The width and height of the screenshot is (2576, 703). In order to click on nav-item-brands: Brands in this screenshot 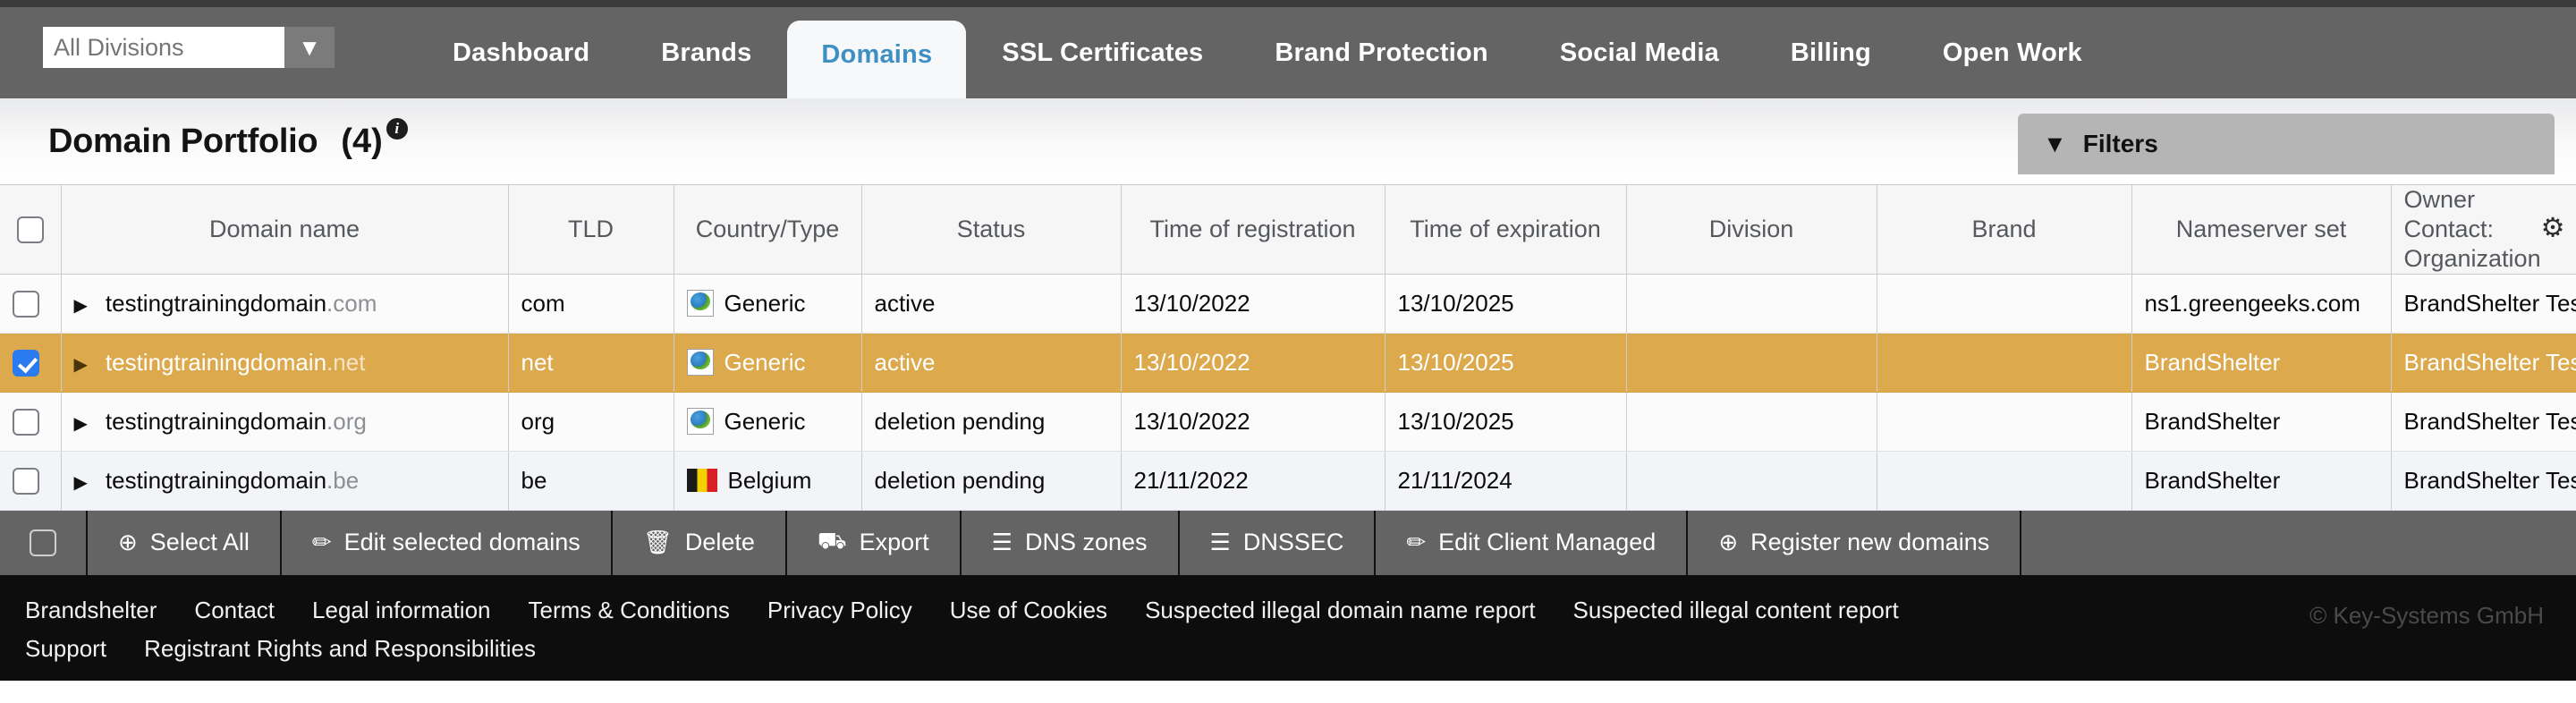, I will do `click(706, 68)`.